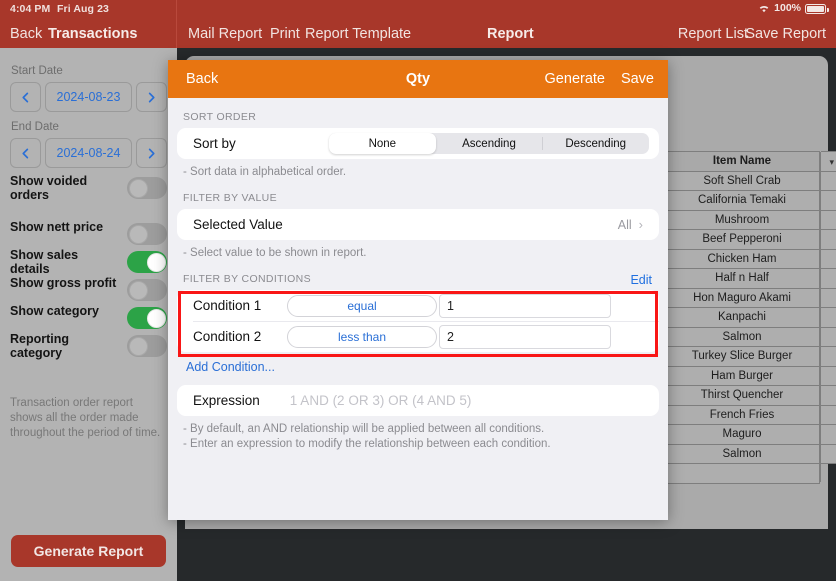 Image resolution: width=836 pixels, height=581 pixels. I want to click on toggle-show-gross-profit, so click(147, 290).